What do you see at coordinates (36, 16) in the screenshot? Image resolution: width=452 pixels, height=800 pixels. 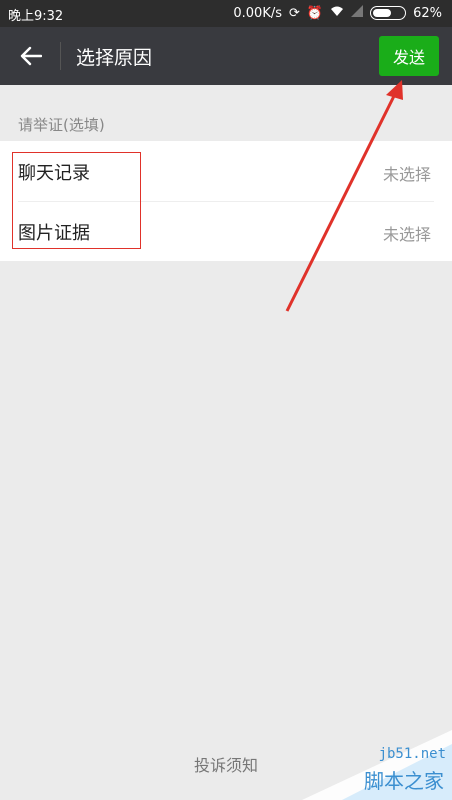 I see `status-time: 晚上9:32` at bounding box center [36, 16].